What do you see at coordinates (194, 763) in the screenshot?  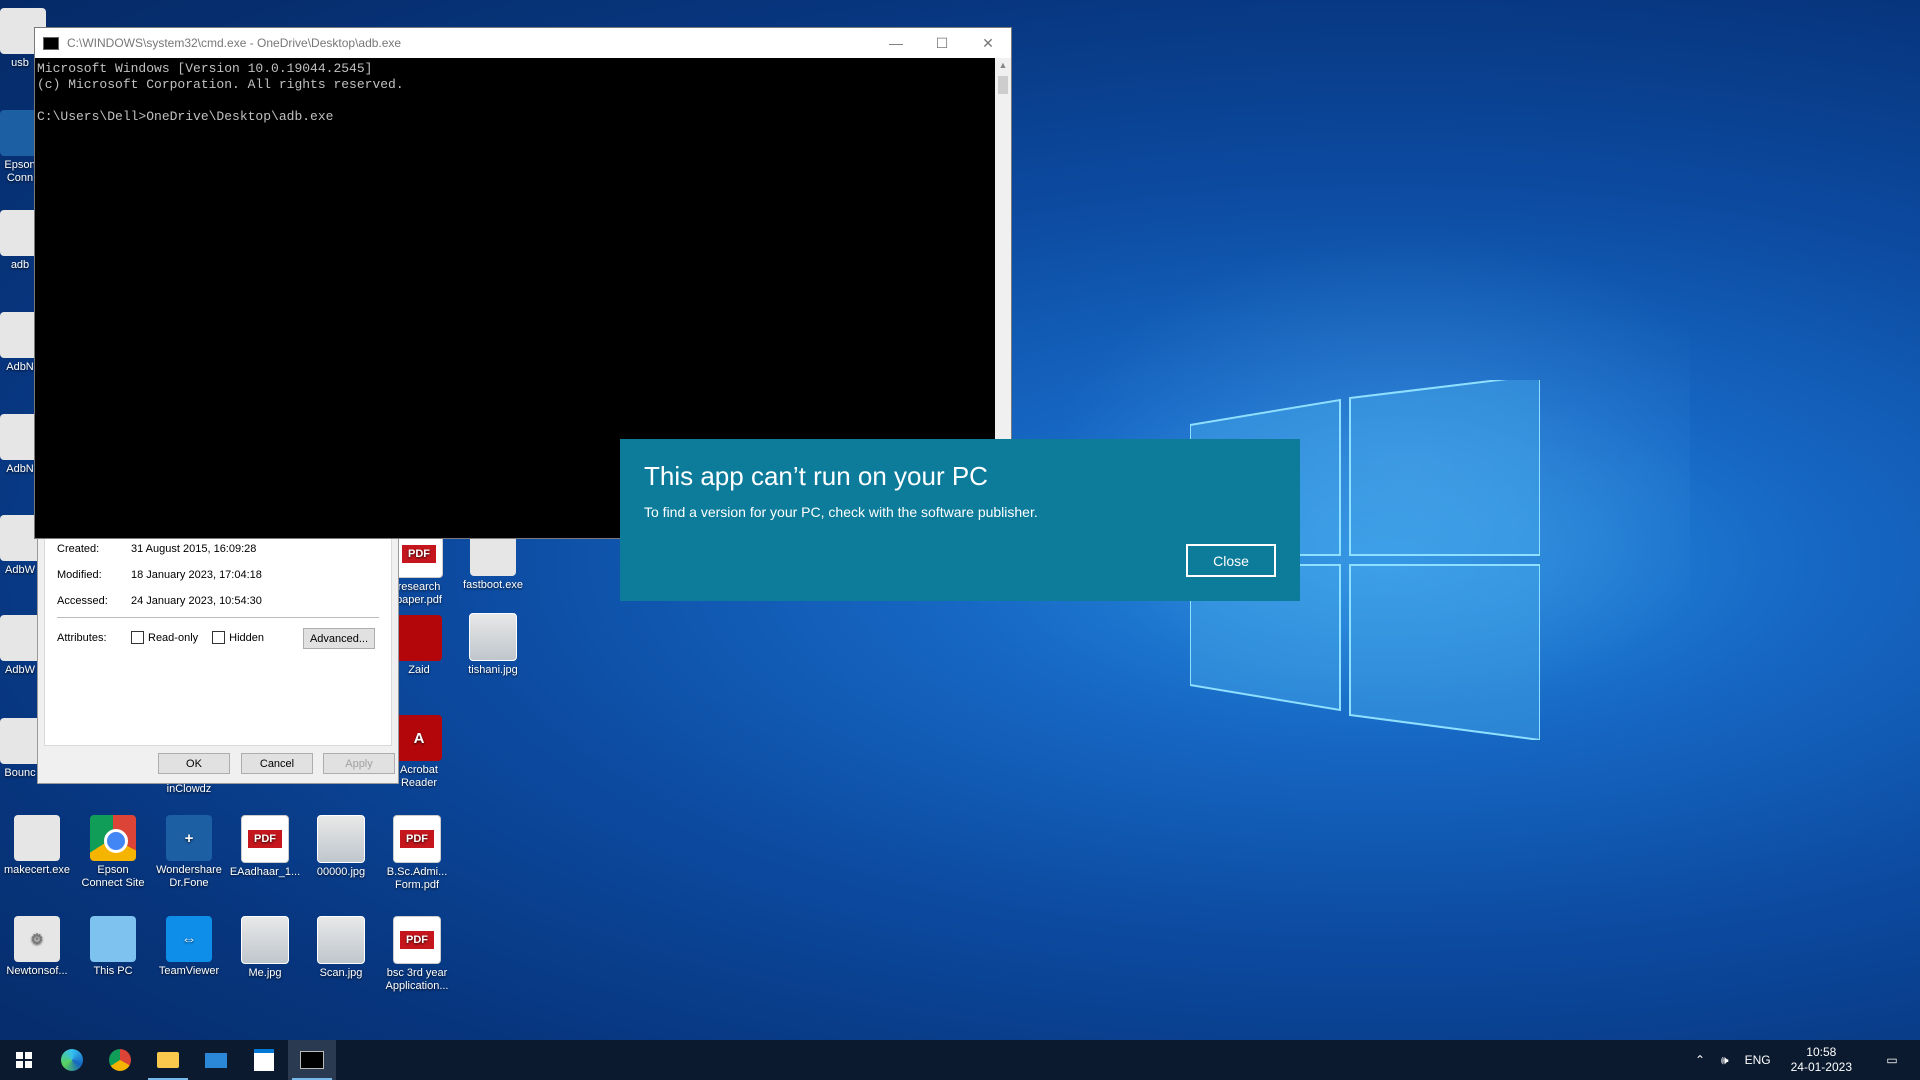 I see `ok-button: OK` at bounding box center [194, 763].